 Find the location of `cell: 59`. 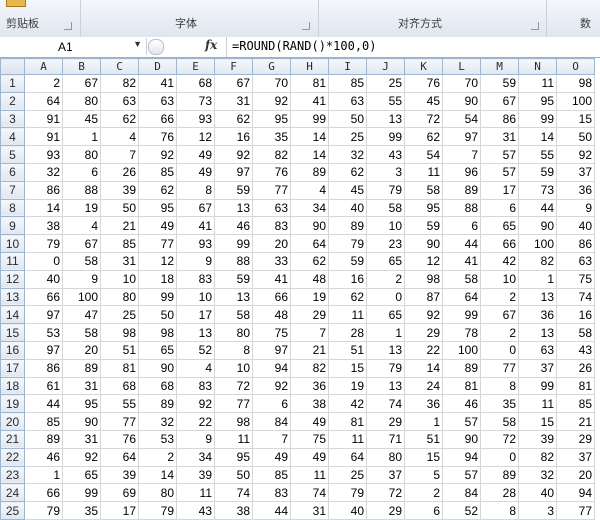

cell: 59 is located at coordinates (499, 83).